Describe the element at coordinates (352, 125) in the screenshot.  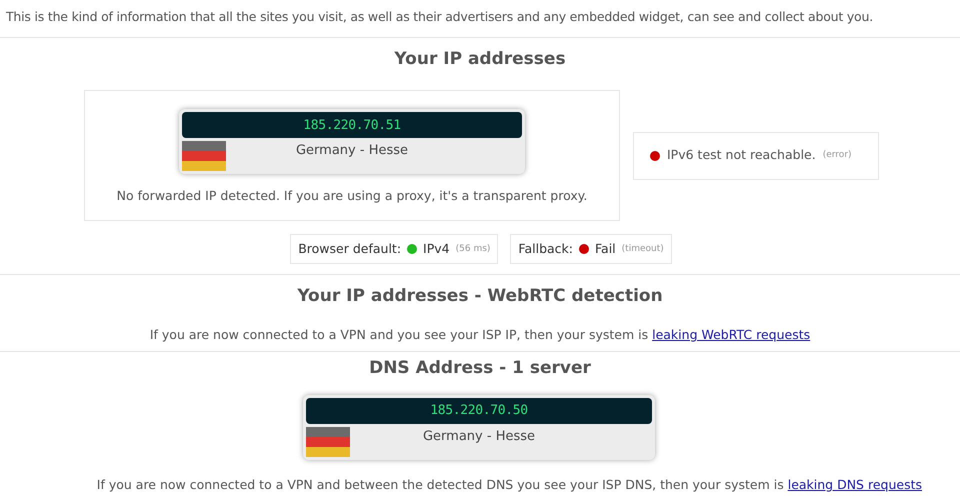
I see `ip-display: 185.220.70.51` at that location.